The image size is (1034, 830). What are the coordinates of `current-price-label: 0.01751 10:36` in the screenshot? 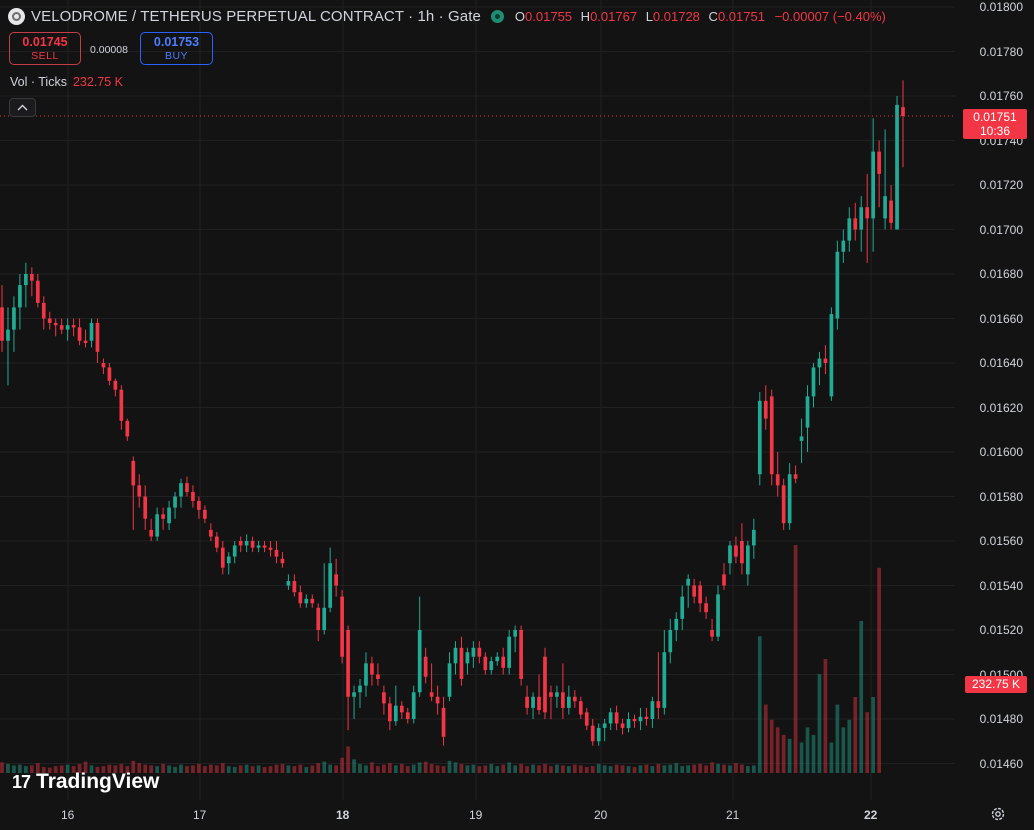 It's located at (995, 124).